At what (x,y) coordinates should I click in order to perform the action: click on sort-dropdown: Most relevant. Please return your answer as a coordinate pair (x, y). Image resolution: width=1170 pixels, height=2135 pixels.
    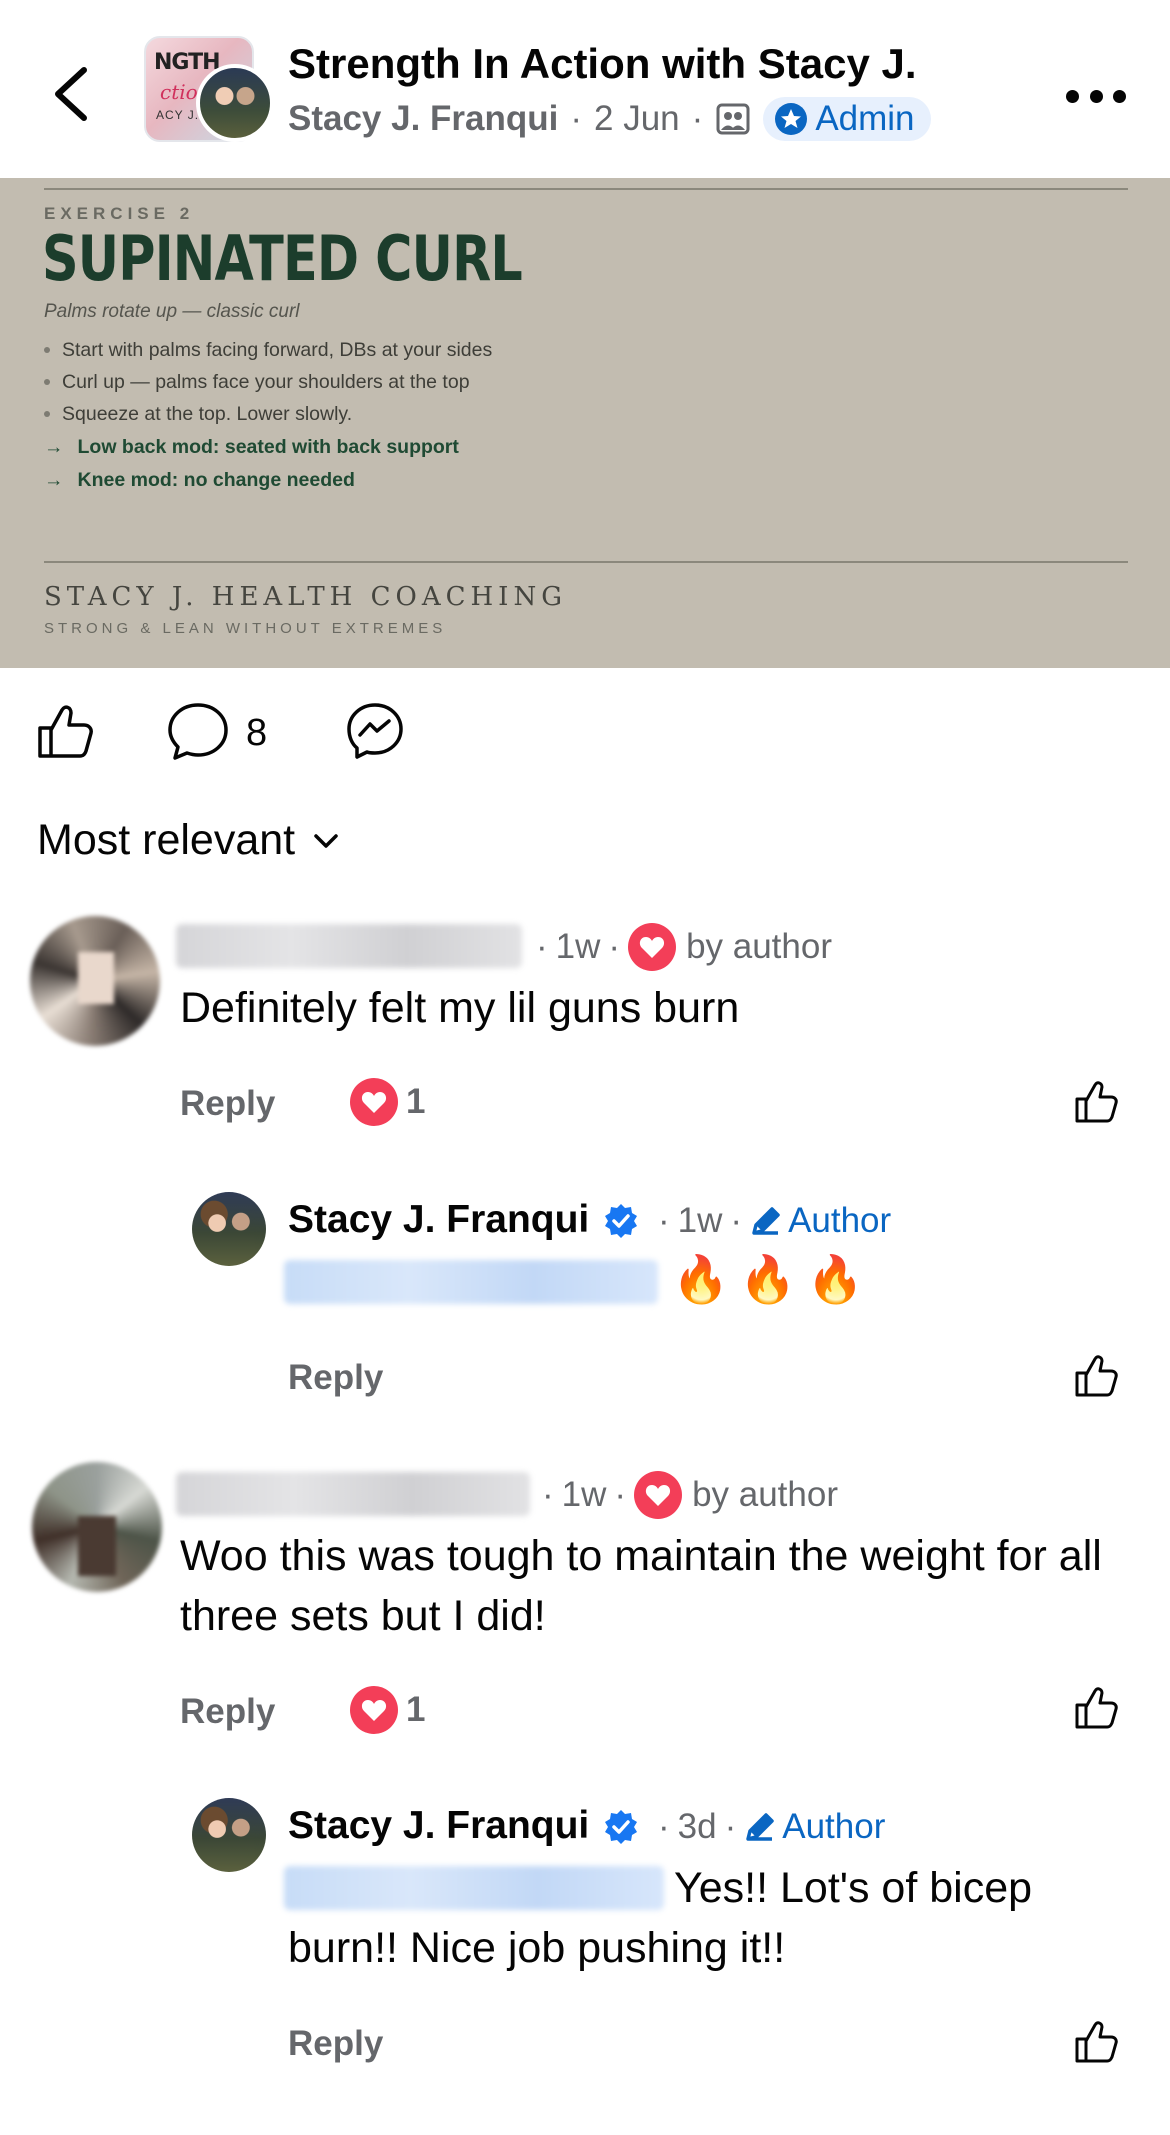
    Looking at the image, I should click on (189, 840).